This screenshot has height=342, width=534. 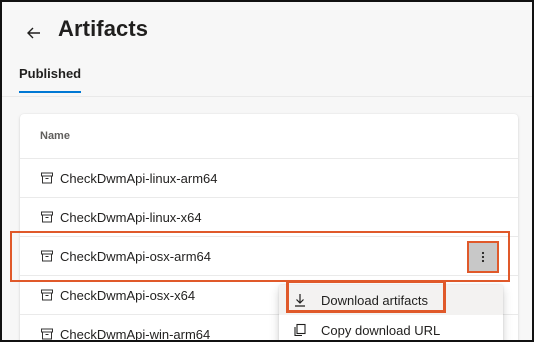 I want to click on artifact-name: CheckDwmApi-linux-x64, so click(x=131, y=217).